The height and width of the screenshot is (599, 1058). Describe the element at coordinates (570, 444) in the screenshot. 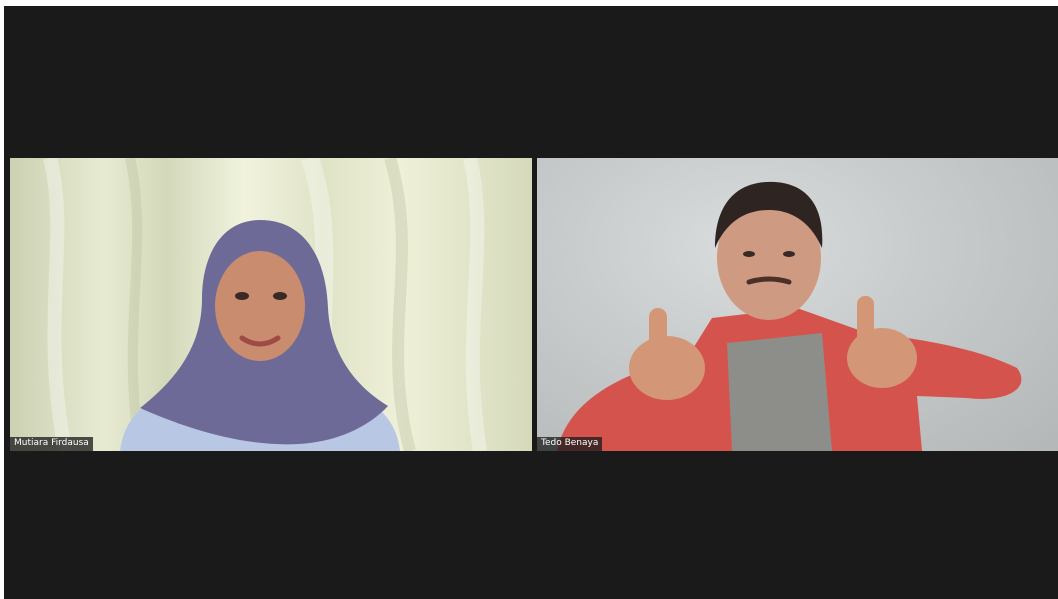

I see `participant-name-label: Tedo Benaya` at that location.